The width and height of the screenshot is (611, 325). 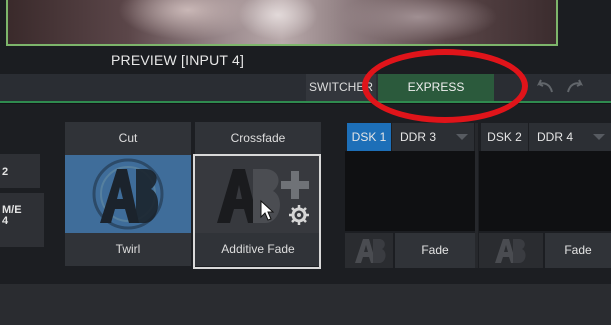 I want to click on transition-twirl-thumbnail, so click(x=128, y=194).